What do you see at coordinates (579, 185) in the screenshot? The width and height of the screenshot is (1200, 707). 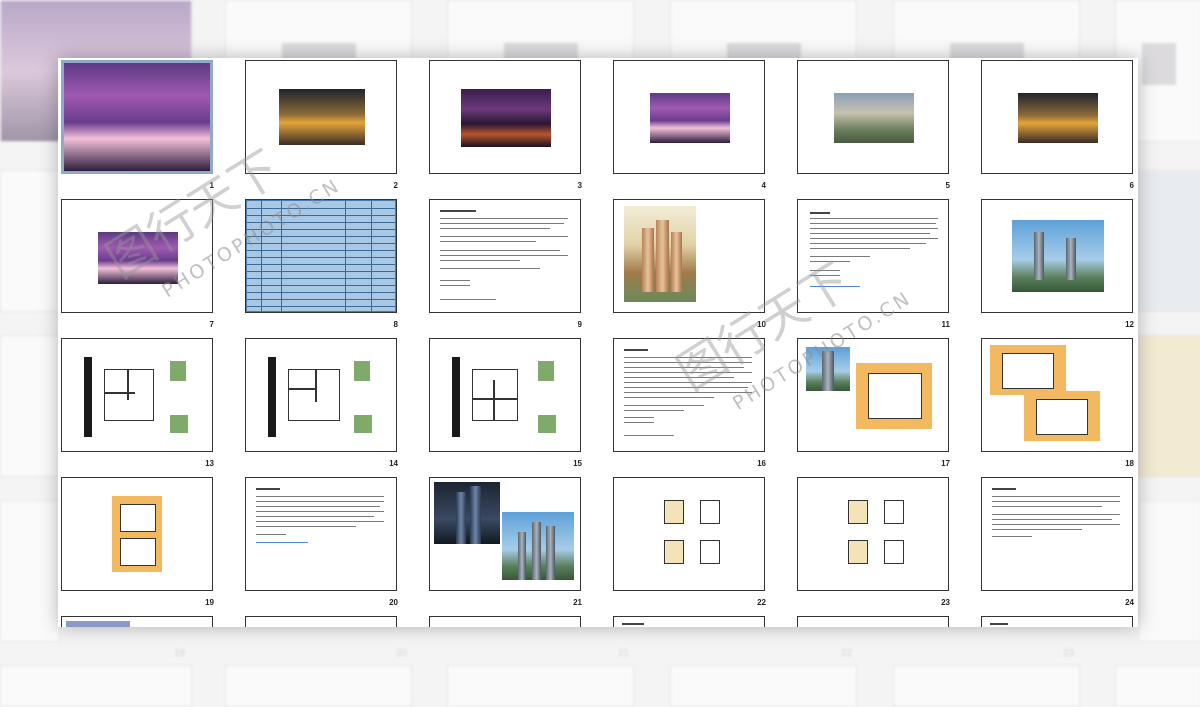 I see `slide-number: 3` at bounding box center [579, 185].